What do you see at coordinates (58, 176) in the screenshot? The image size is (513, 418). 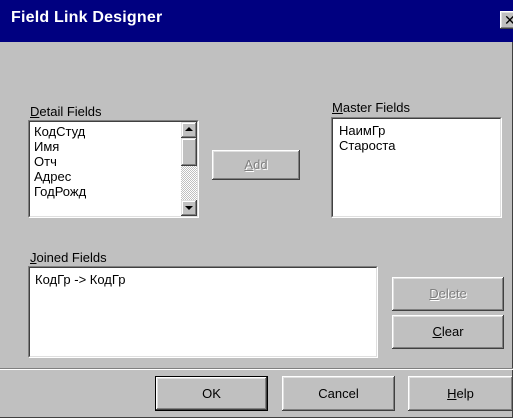 I see `list-item: Адрес` at bounding box center [58, 176].